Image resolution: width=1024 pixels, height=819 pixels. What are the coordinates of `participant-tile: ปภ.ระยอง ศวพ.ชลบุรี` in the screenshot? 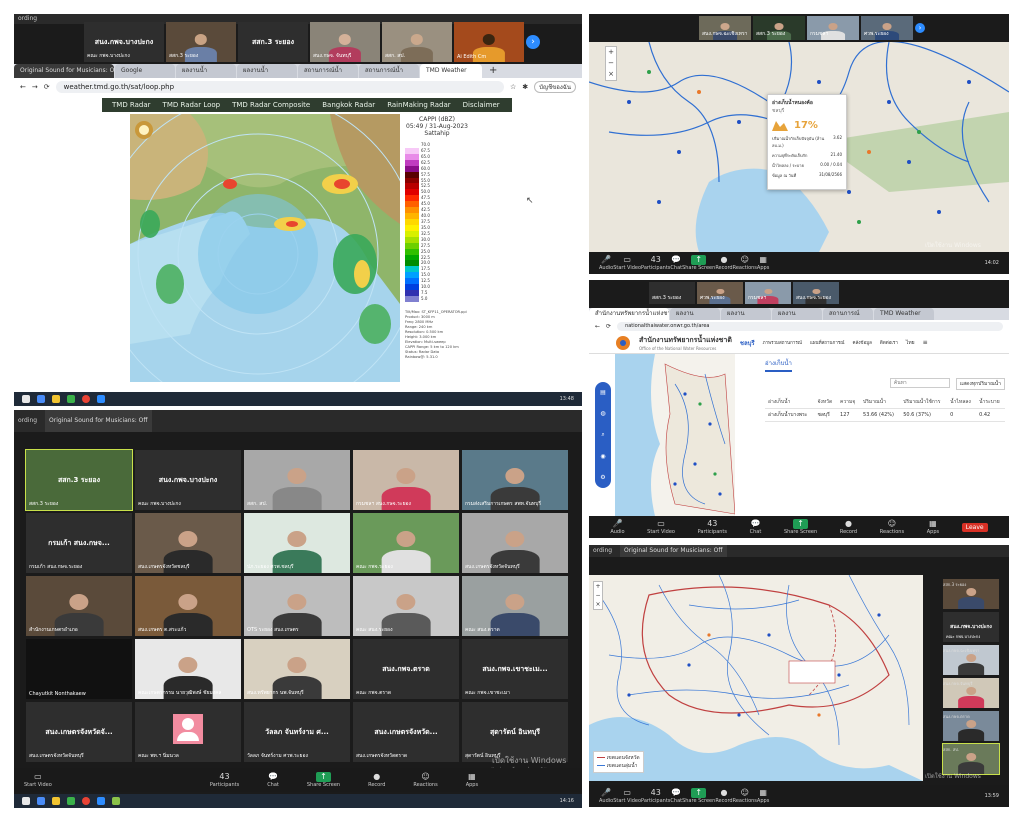 It's located at (297, 543).